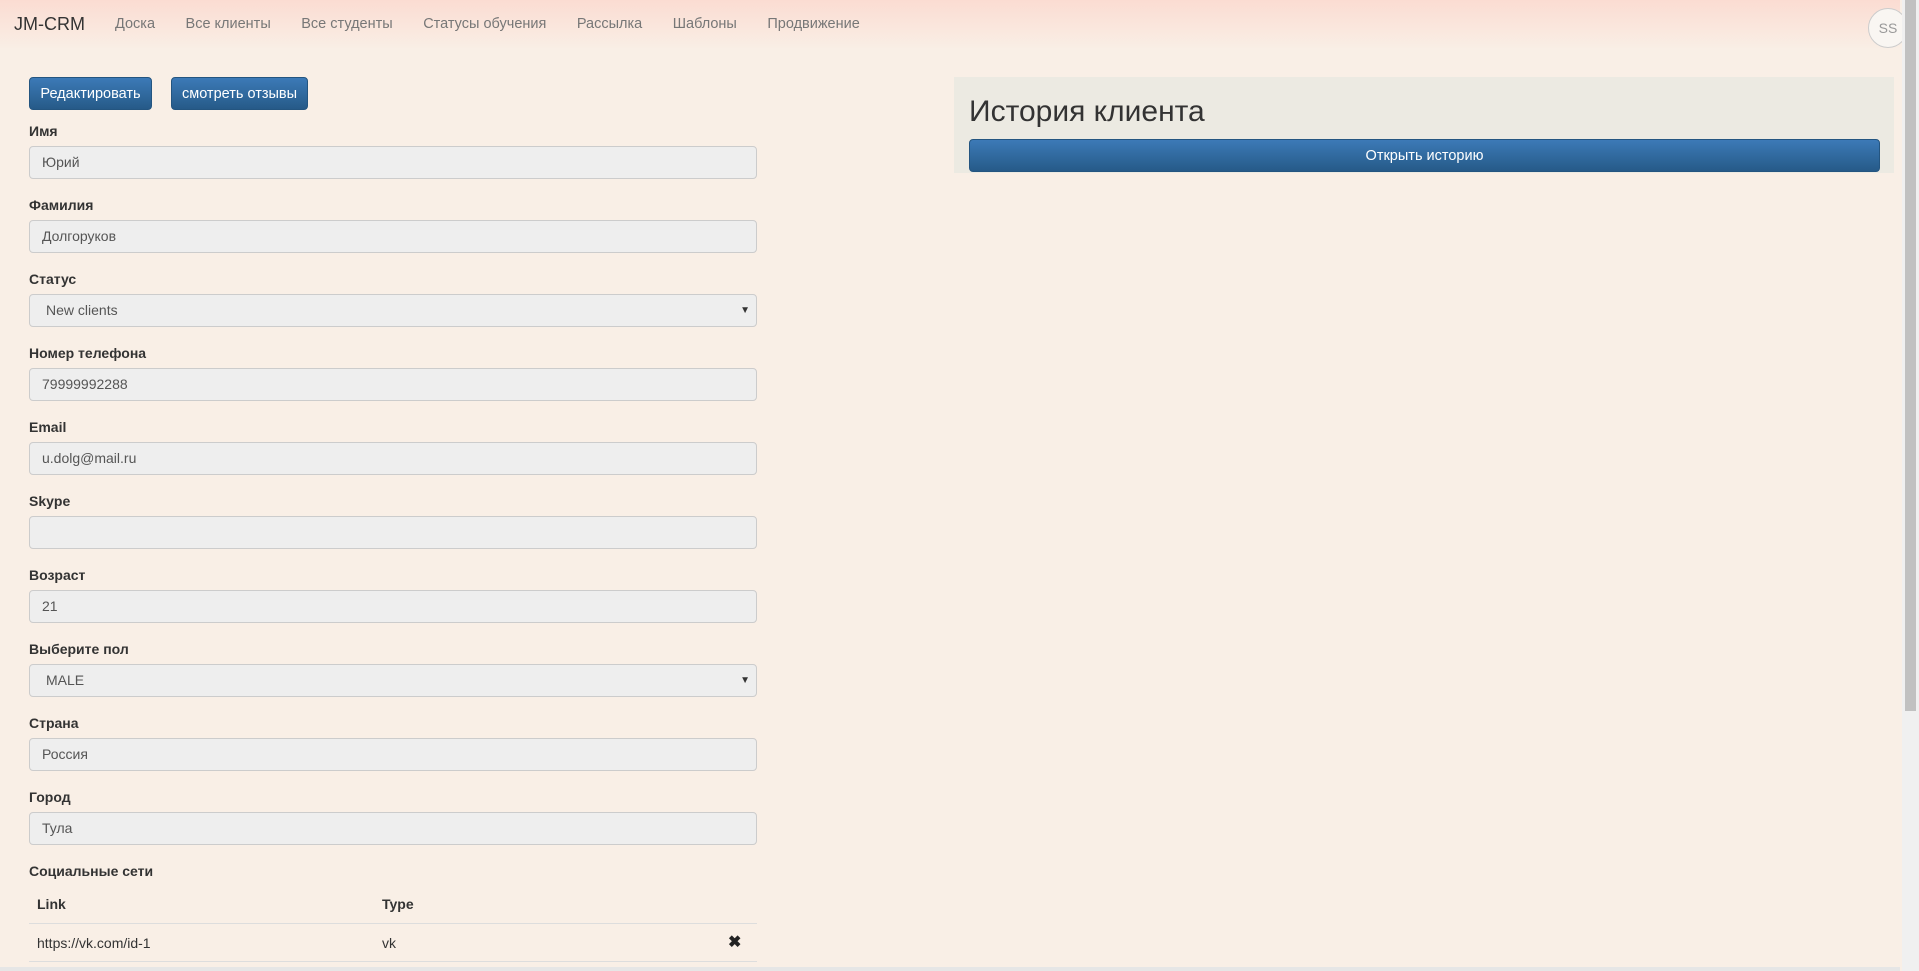  Describe the element at coordinates (705, 24) in the screenshot. I see `nav-item-templates: Шаблоны` at that location.